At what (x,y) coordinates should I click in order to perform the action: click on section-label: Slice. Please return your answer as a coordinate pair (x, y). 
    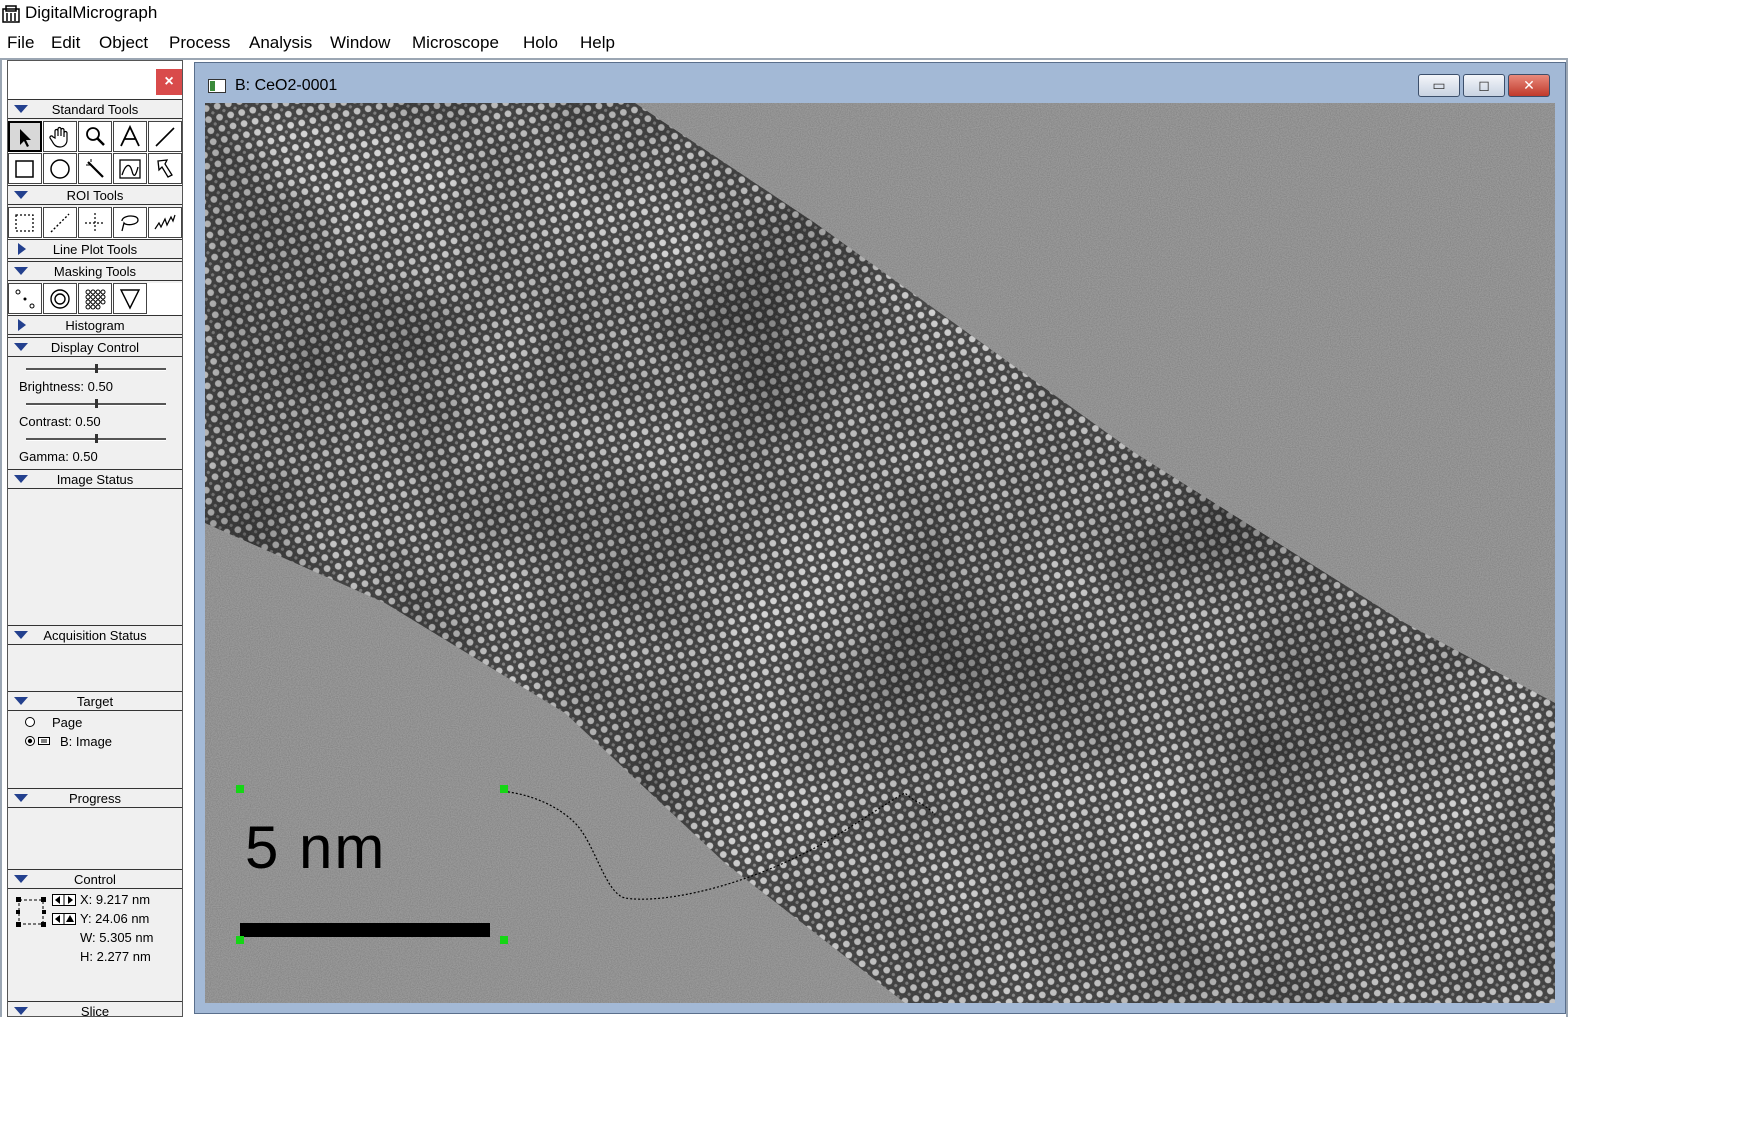
    Looking at the image, I should click on (95, 1010).